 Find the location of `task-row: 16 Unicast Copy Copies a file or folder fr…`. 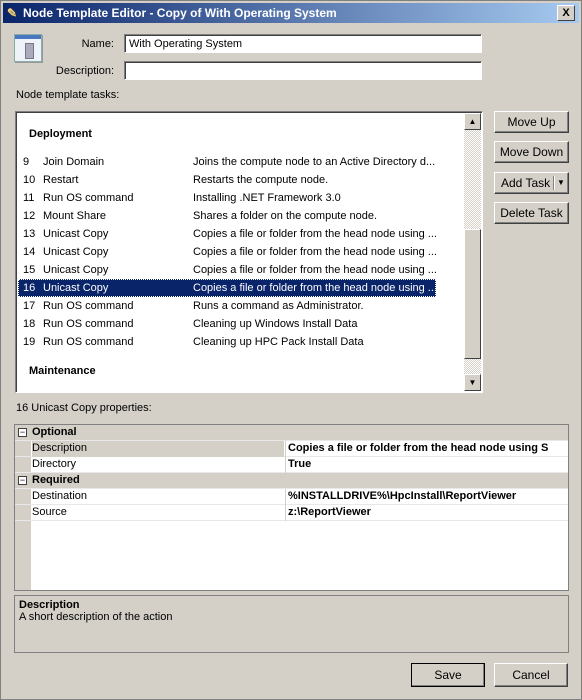

task-row: 16 Unicast Copy Copies a file or folder fr… is located at coordinates (227, 288).